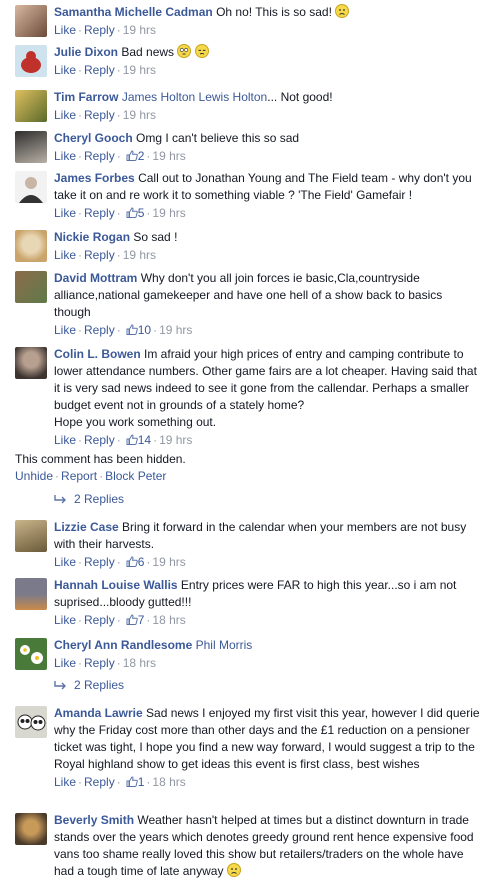  I want to click on mention-link: Phil Morris, so click(224, 645).